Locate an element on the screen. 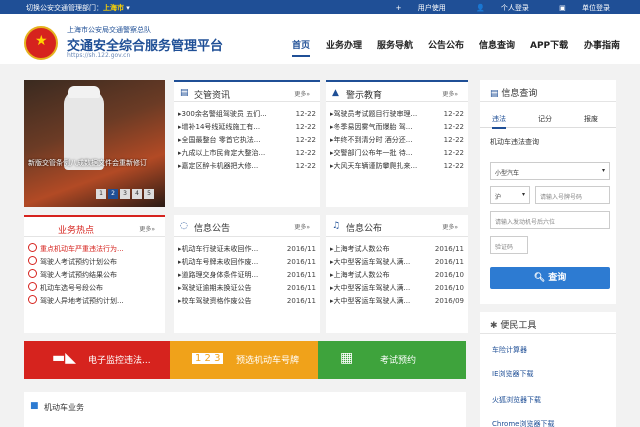  site-url: https://sh.122.gov.cn is located at coordinates (99, 55).